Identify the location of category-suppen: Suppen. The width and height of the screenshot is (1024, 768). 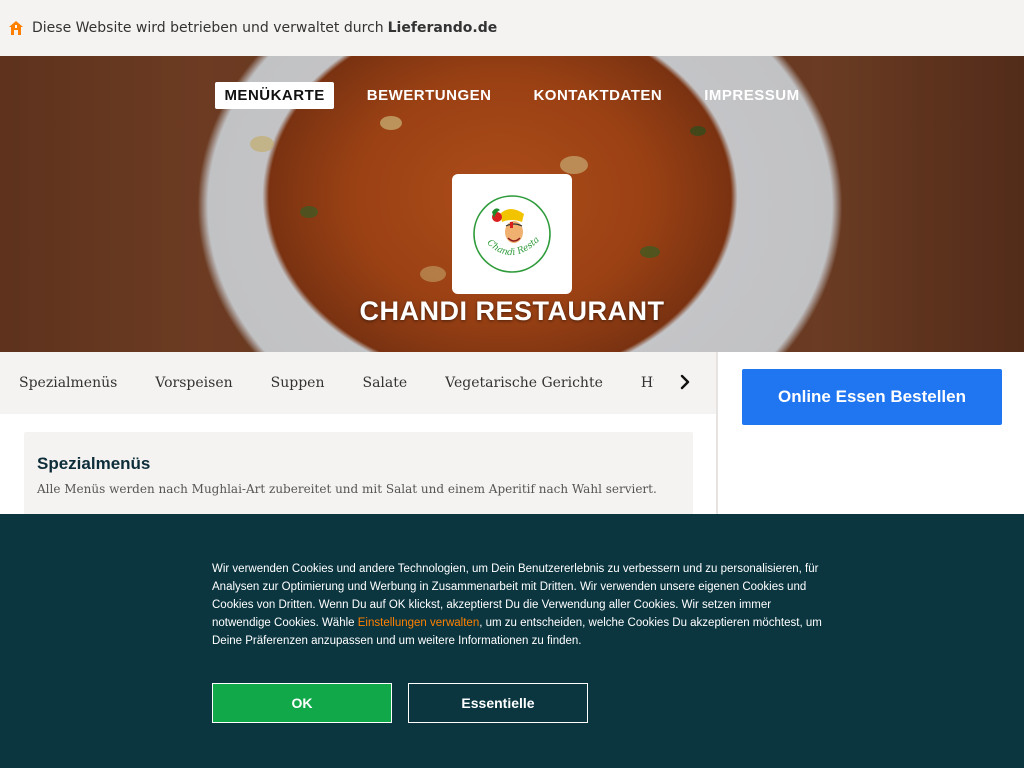
(298, 383).